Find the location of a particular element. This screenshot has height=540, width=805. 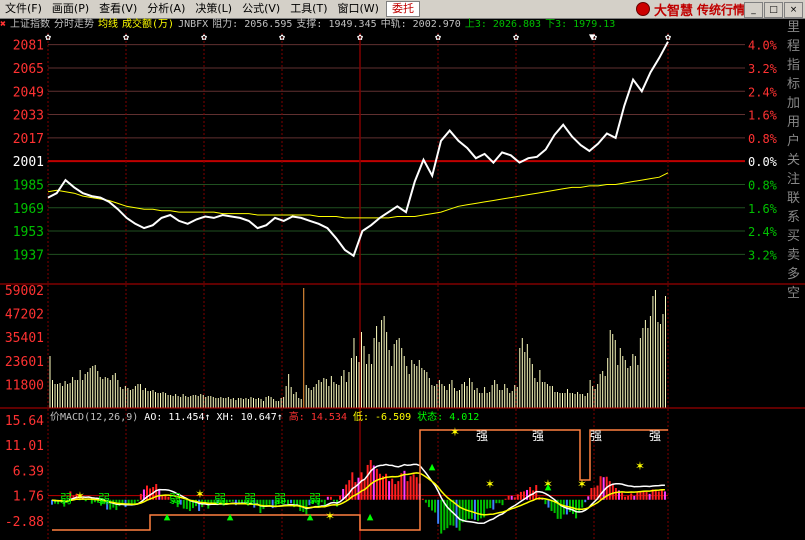

price-axis-tick: 2033 is located at coordinates (28, 116).